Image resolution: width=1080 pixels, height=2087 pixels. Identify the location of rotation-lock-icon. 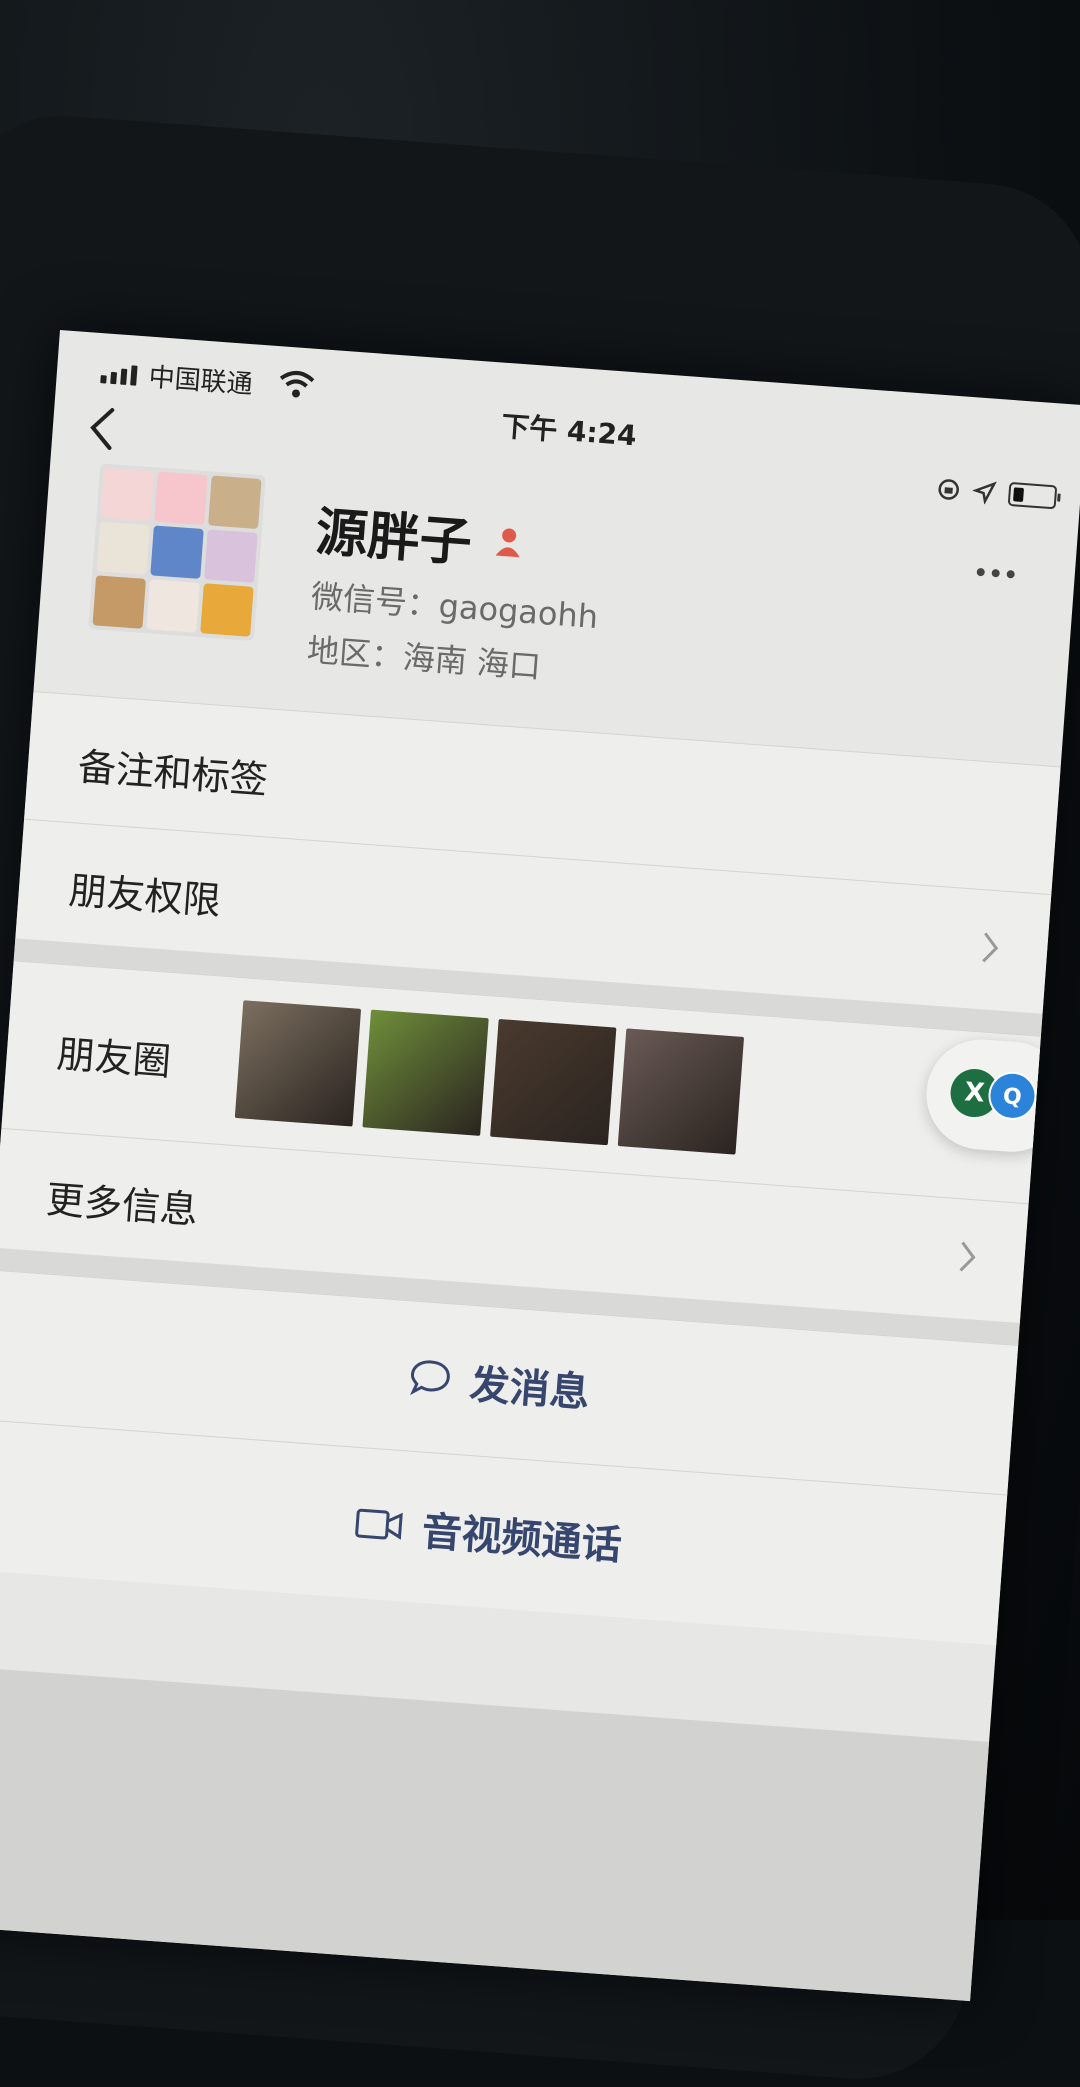
(948, 489).